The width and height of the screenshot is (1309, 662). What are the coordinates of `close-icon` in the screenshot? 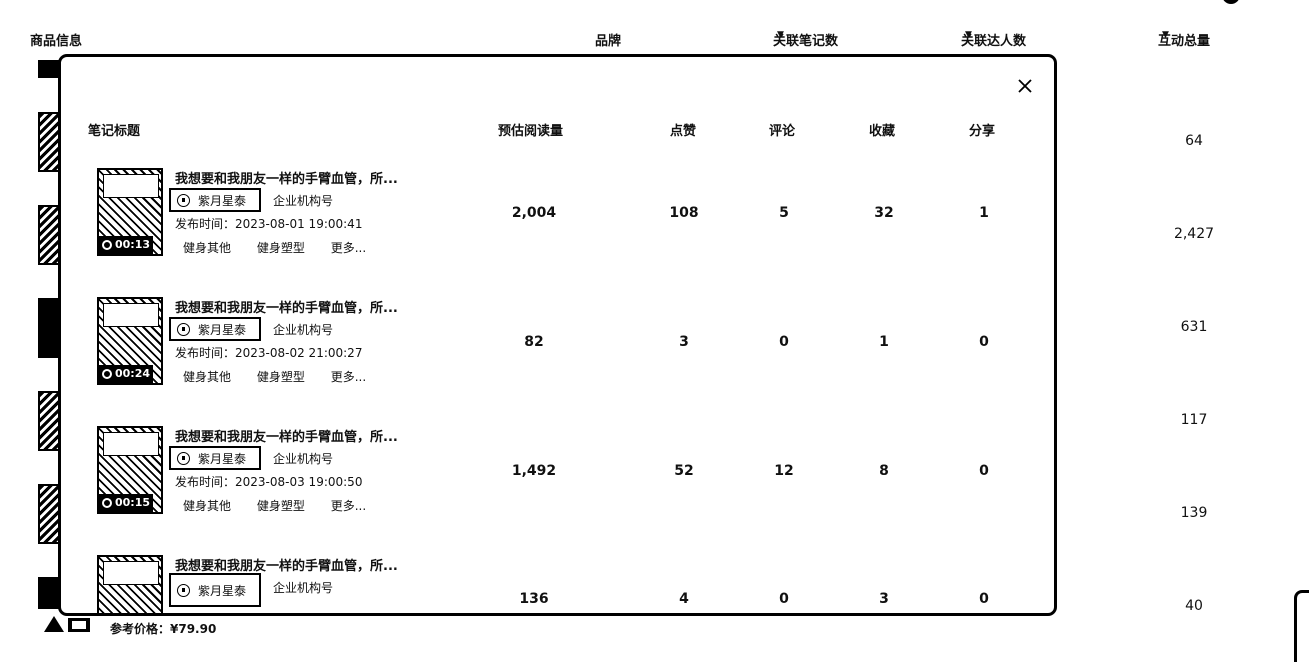 It's located at (1025, 86).